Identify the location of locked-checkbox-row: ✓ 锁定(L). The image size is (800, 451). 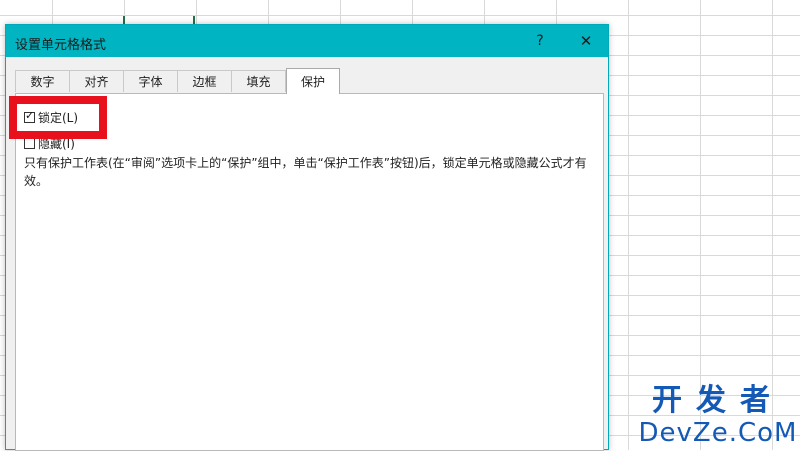
(51, 117).